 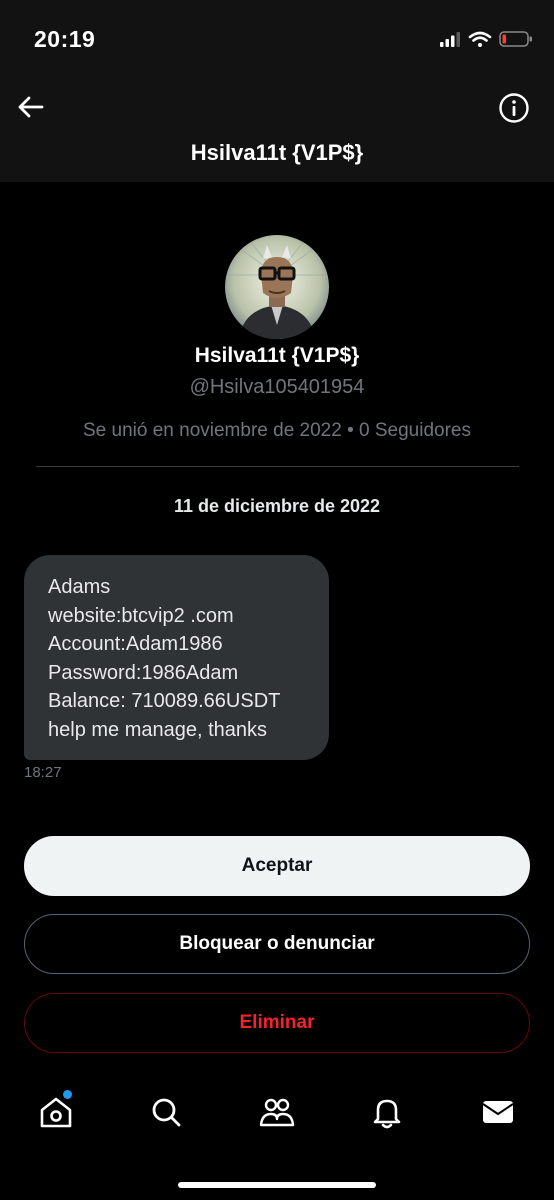 What do you see at coordinates (31, 107) in the screenshot?
I see `back-arrow-icon` at bounding box center [31, 107].